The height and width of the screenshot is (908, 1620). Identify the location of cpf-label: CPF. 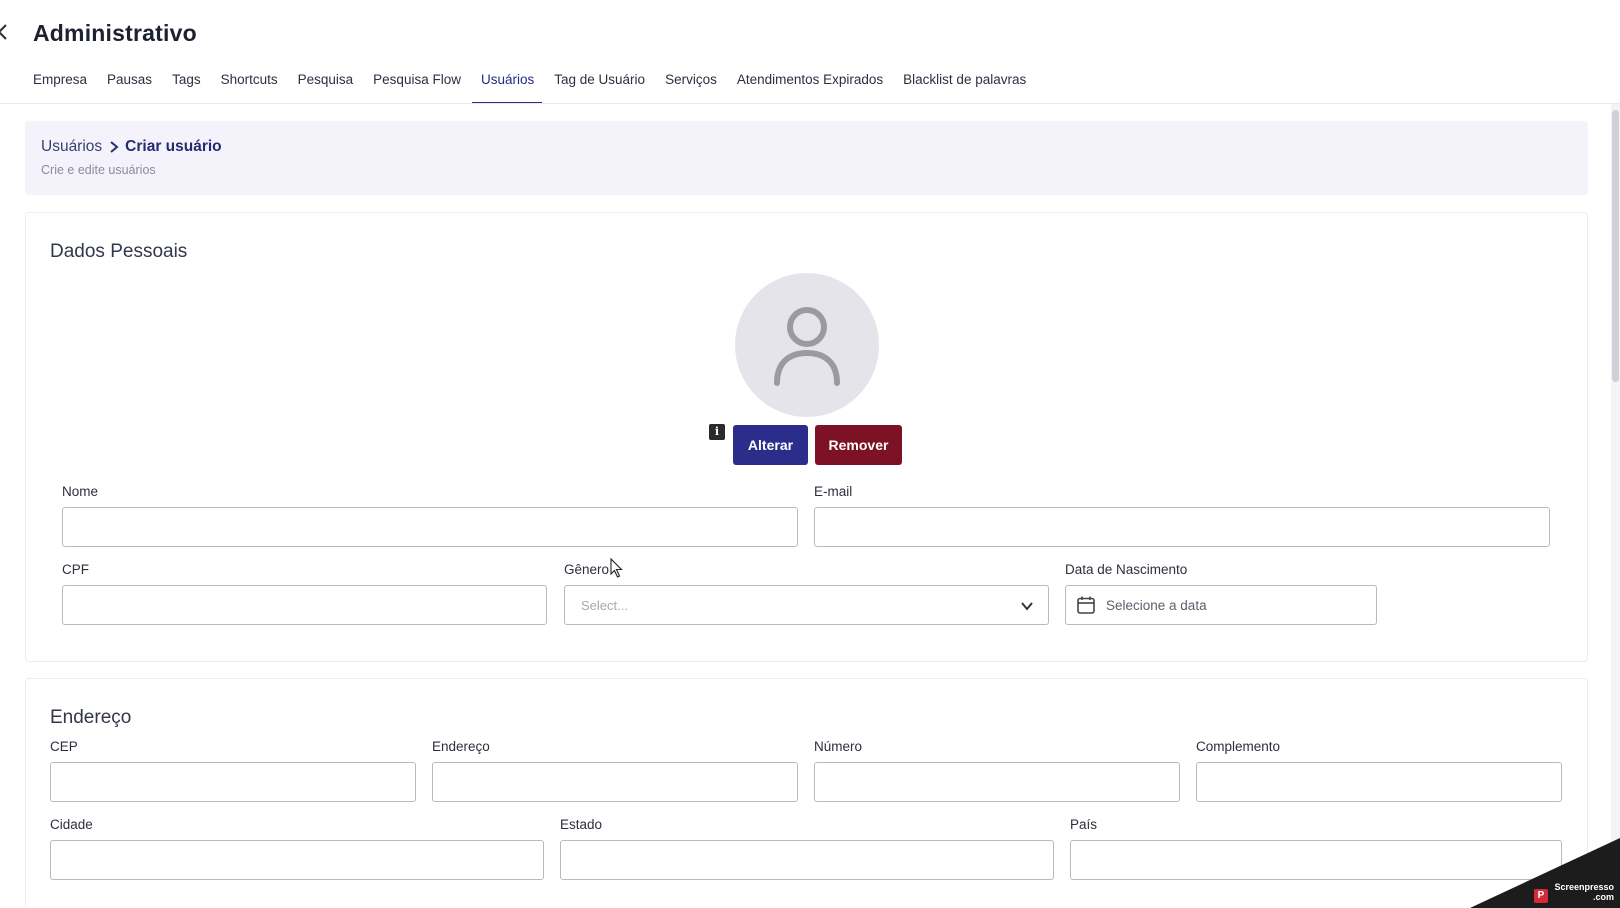
(75, 569).